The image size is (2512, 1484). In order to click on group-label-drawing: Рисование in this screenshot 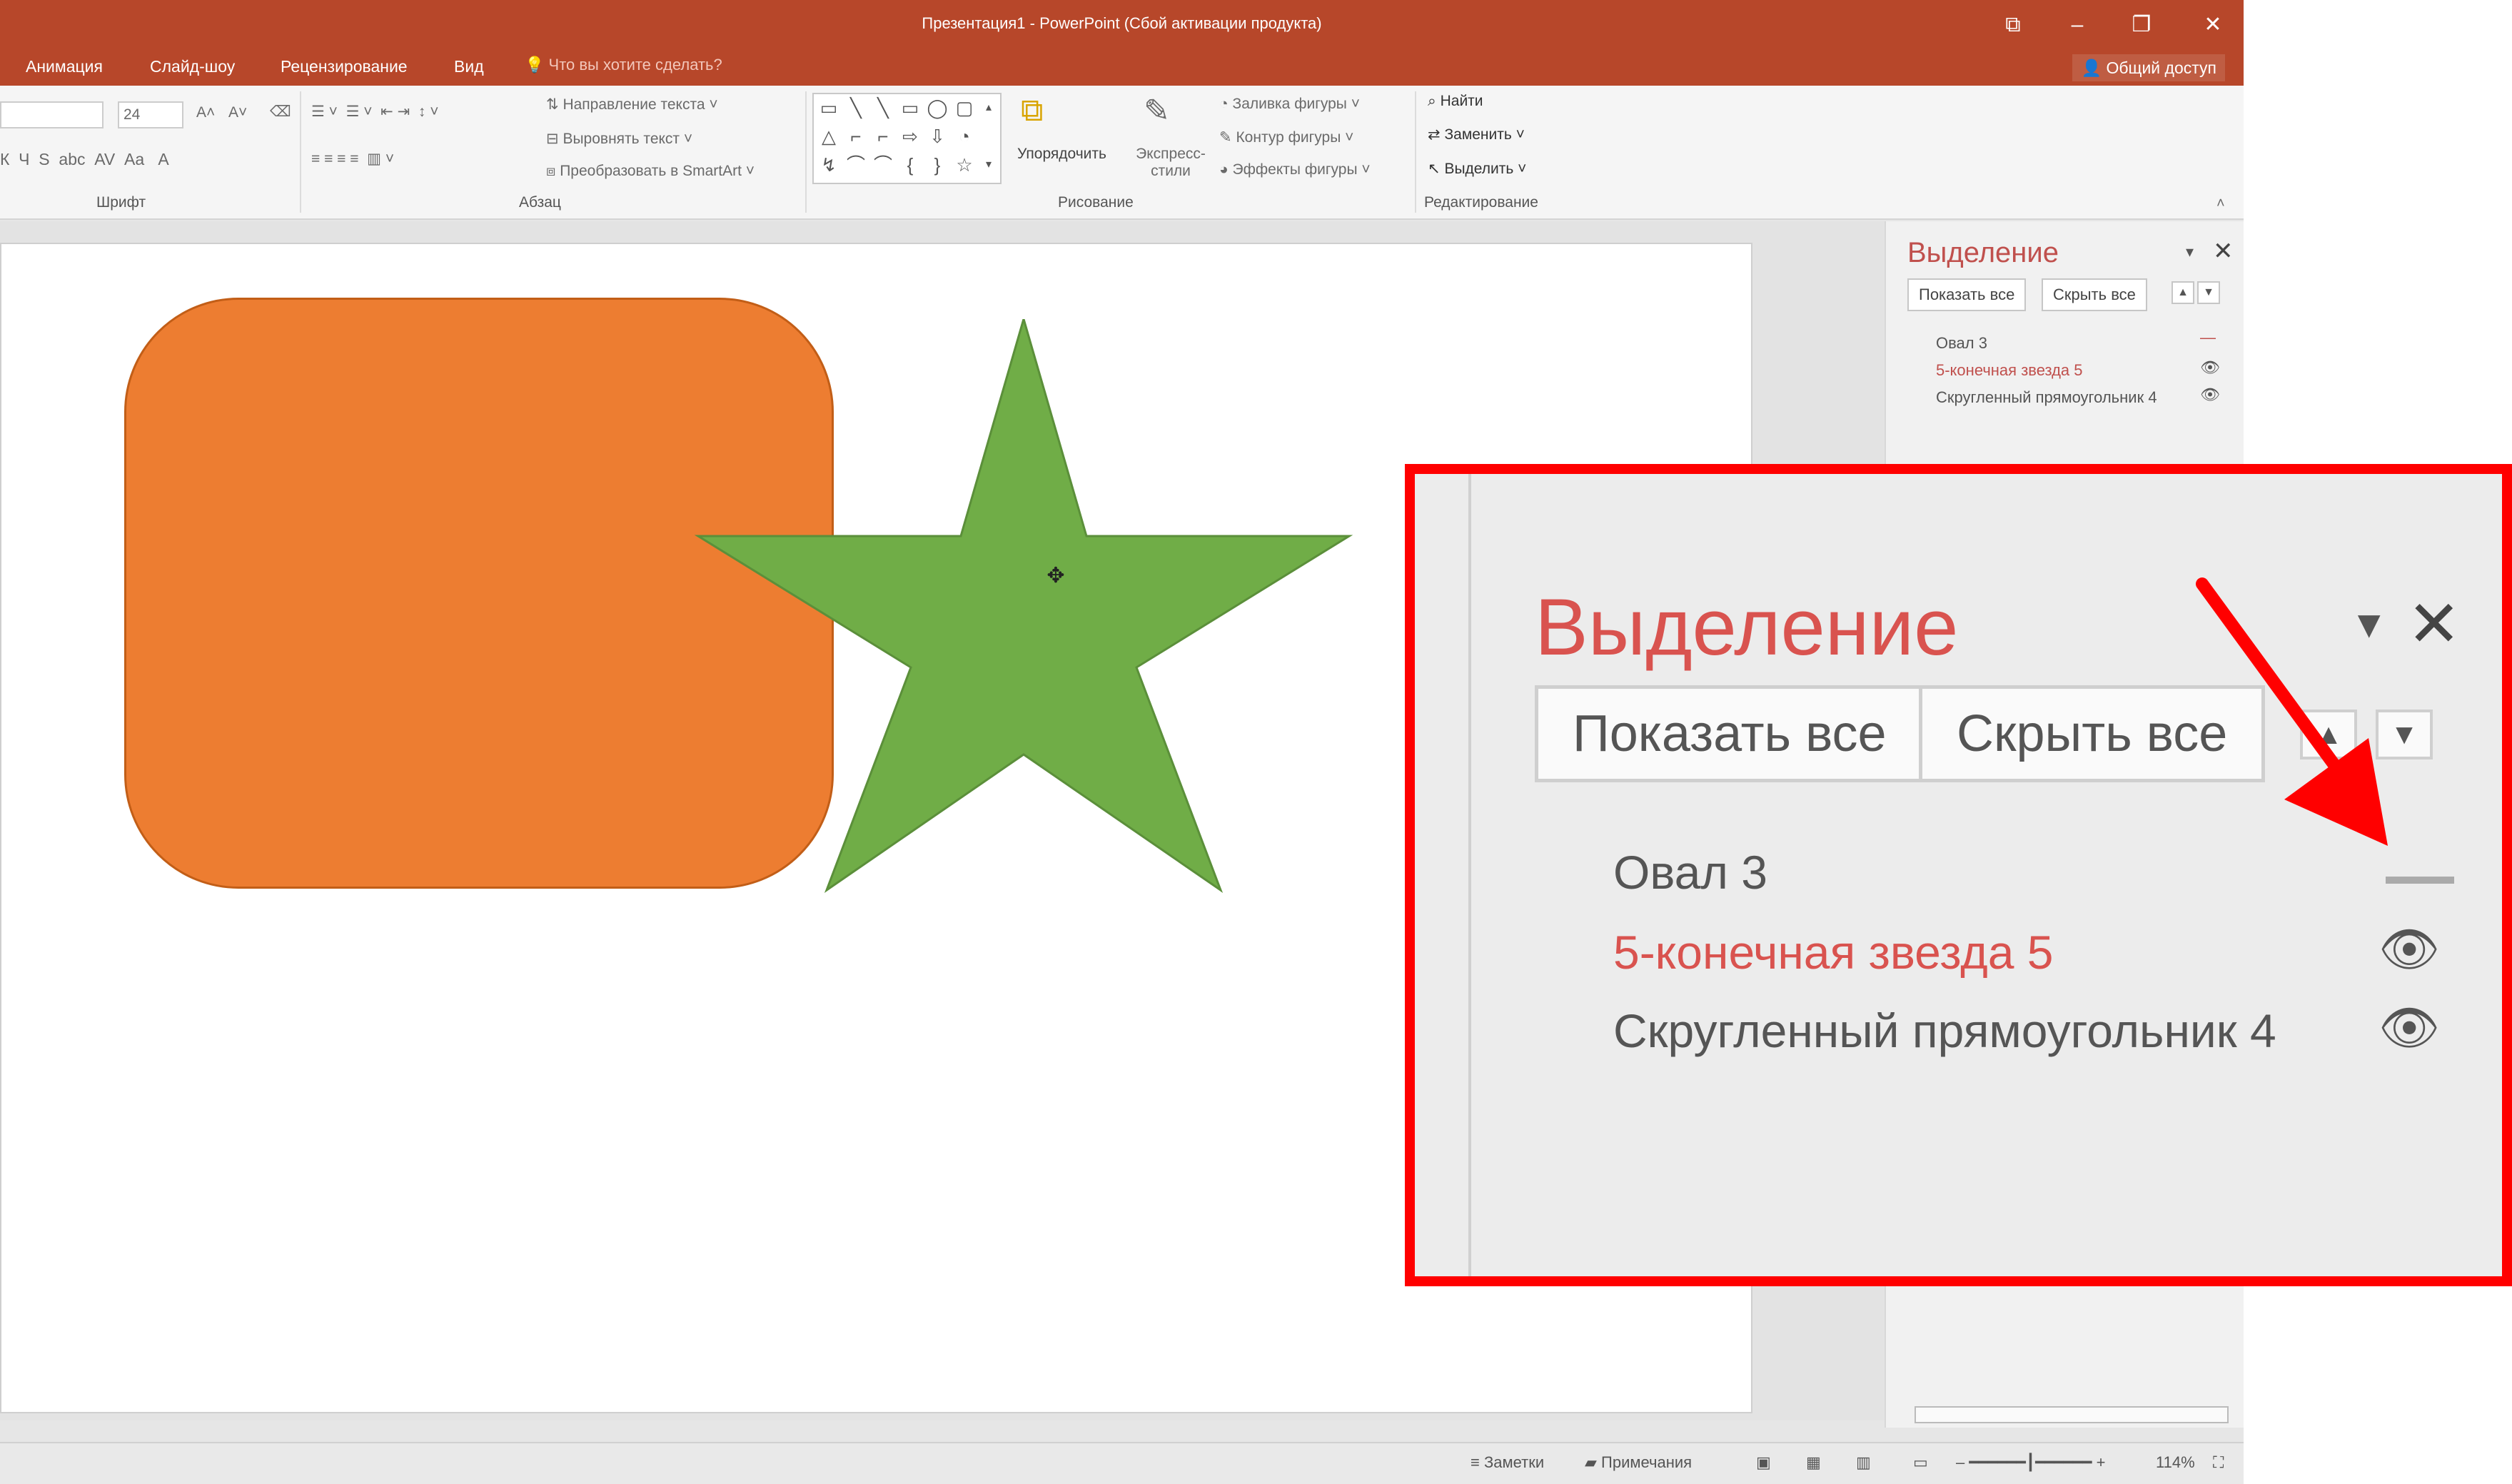, I will do `click(1096, 202)`.